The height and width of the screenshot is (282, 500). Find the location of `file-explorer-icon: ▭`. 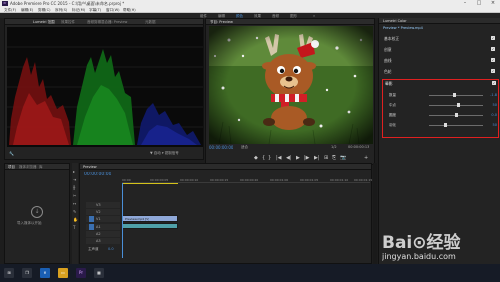

file-explorer-icon: ▭ is located at coordinates (63, 273).